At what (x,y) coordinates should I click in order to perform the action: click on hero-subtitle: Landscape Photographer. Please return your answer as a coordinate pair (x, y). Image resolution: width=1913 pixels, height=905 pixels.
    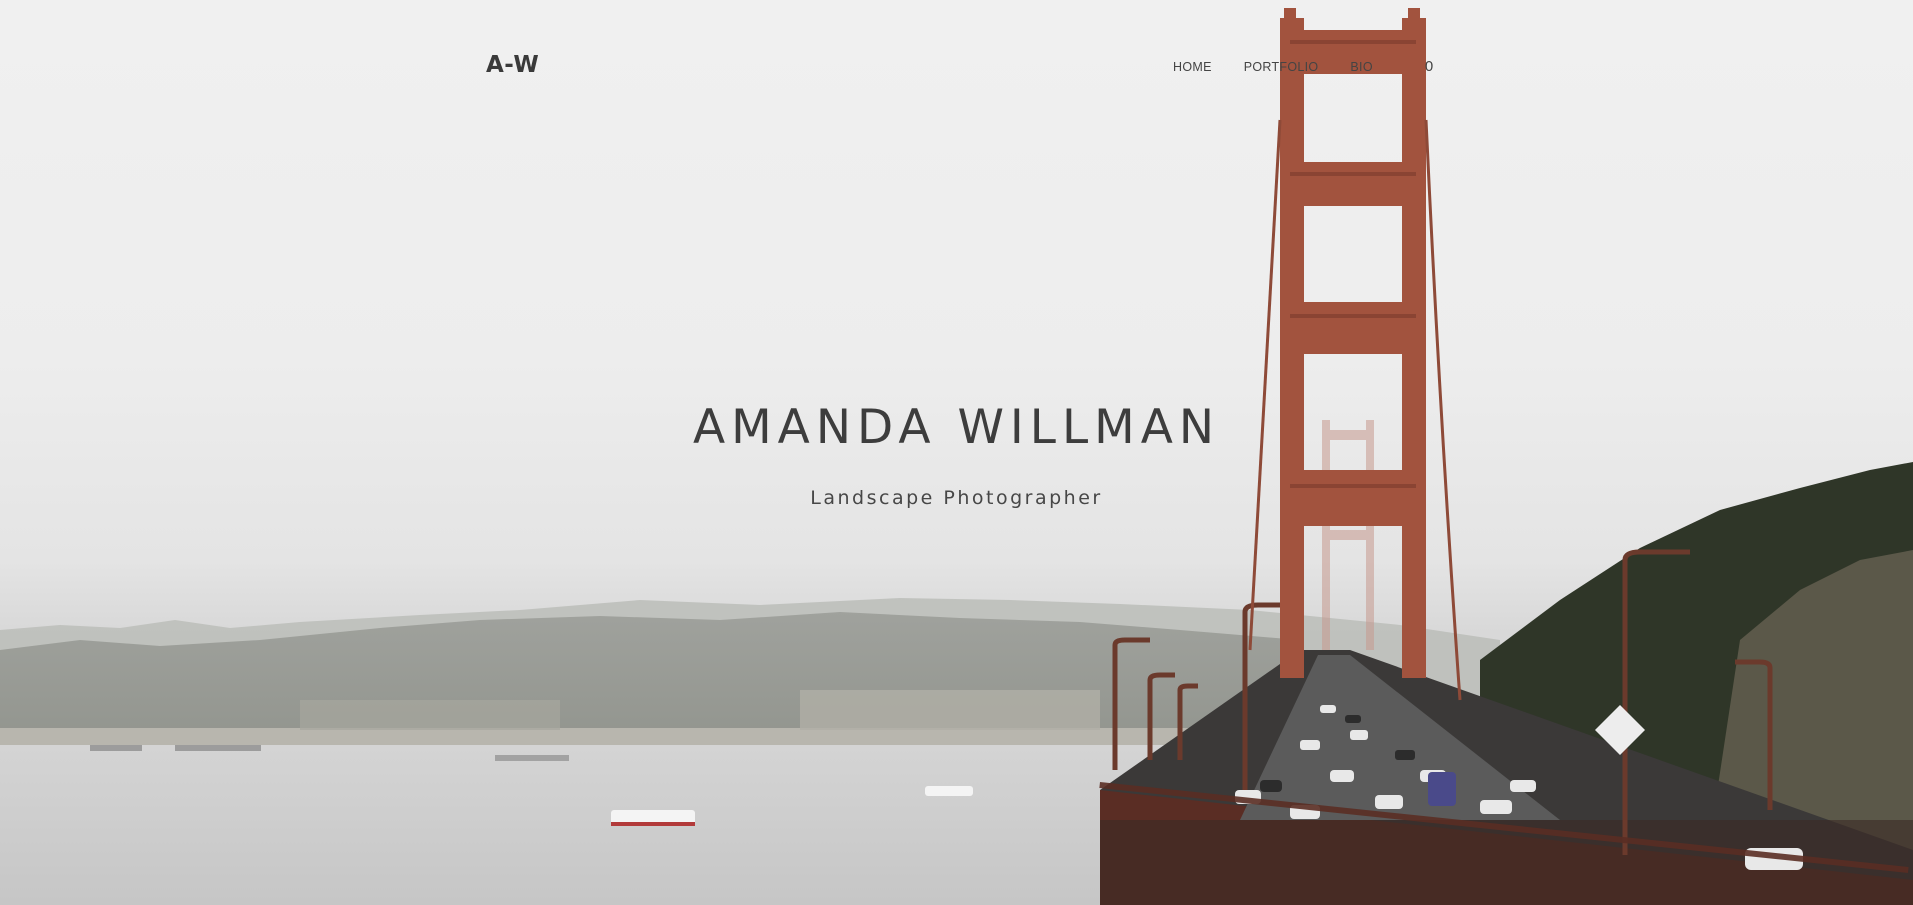
    Looking at the image, I should click on (956, 498).